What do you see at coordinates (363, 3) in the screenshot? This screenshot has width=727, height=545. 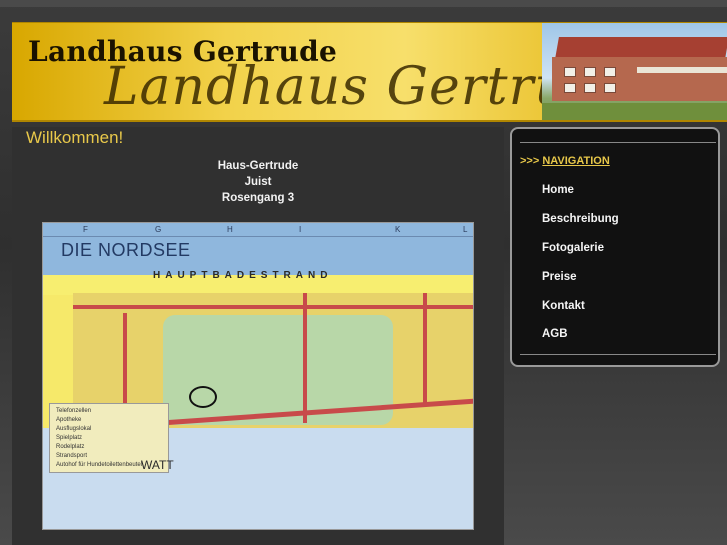 I see `top-bar` at bounding box center [363, 3].